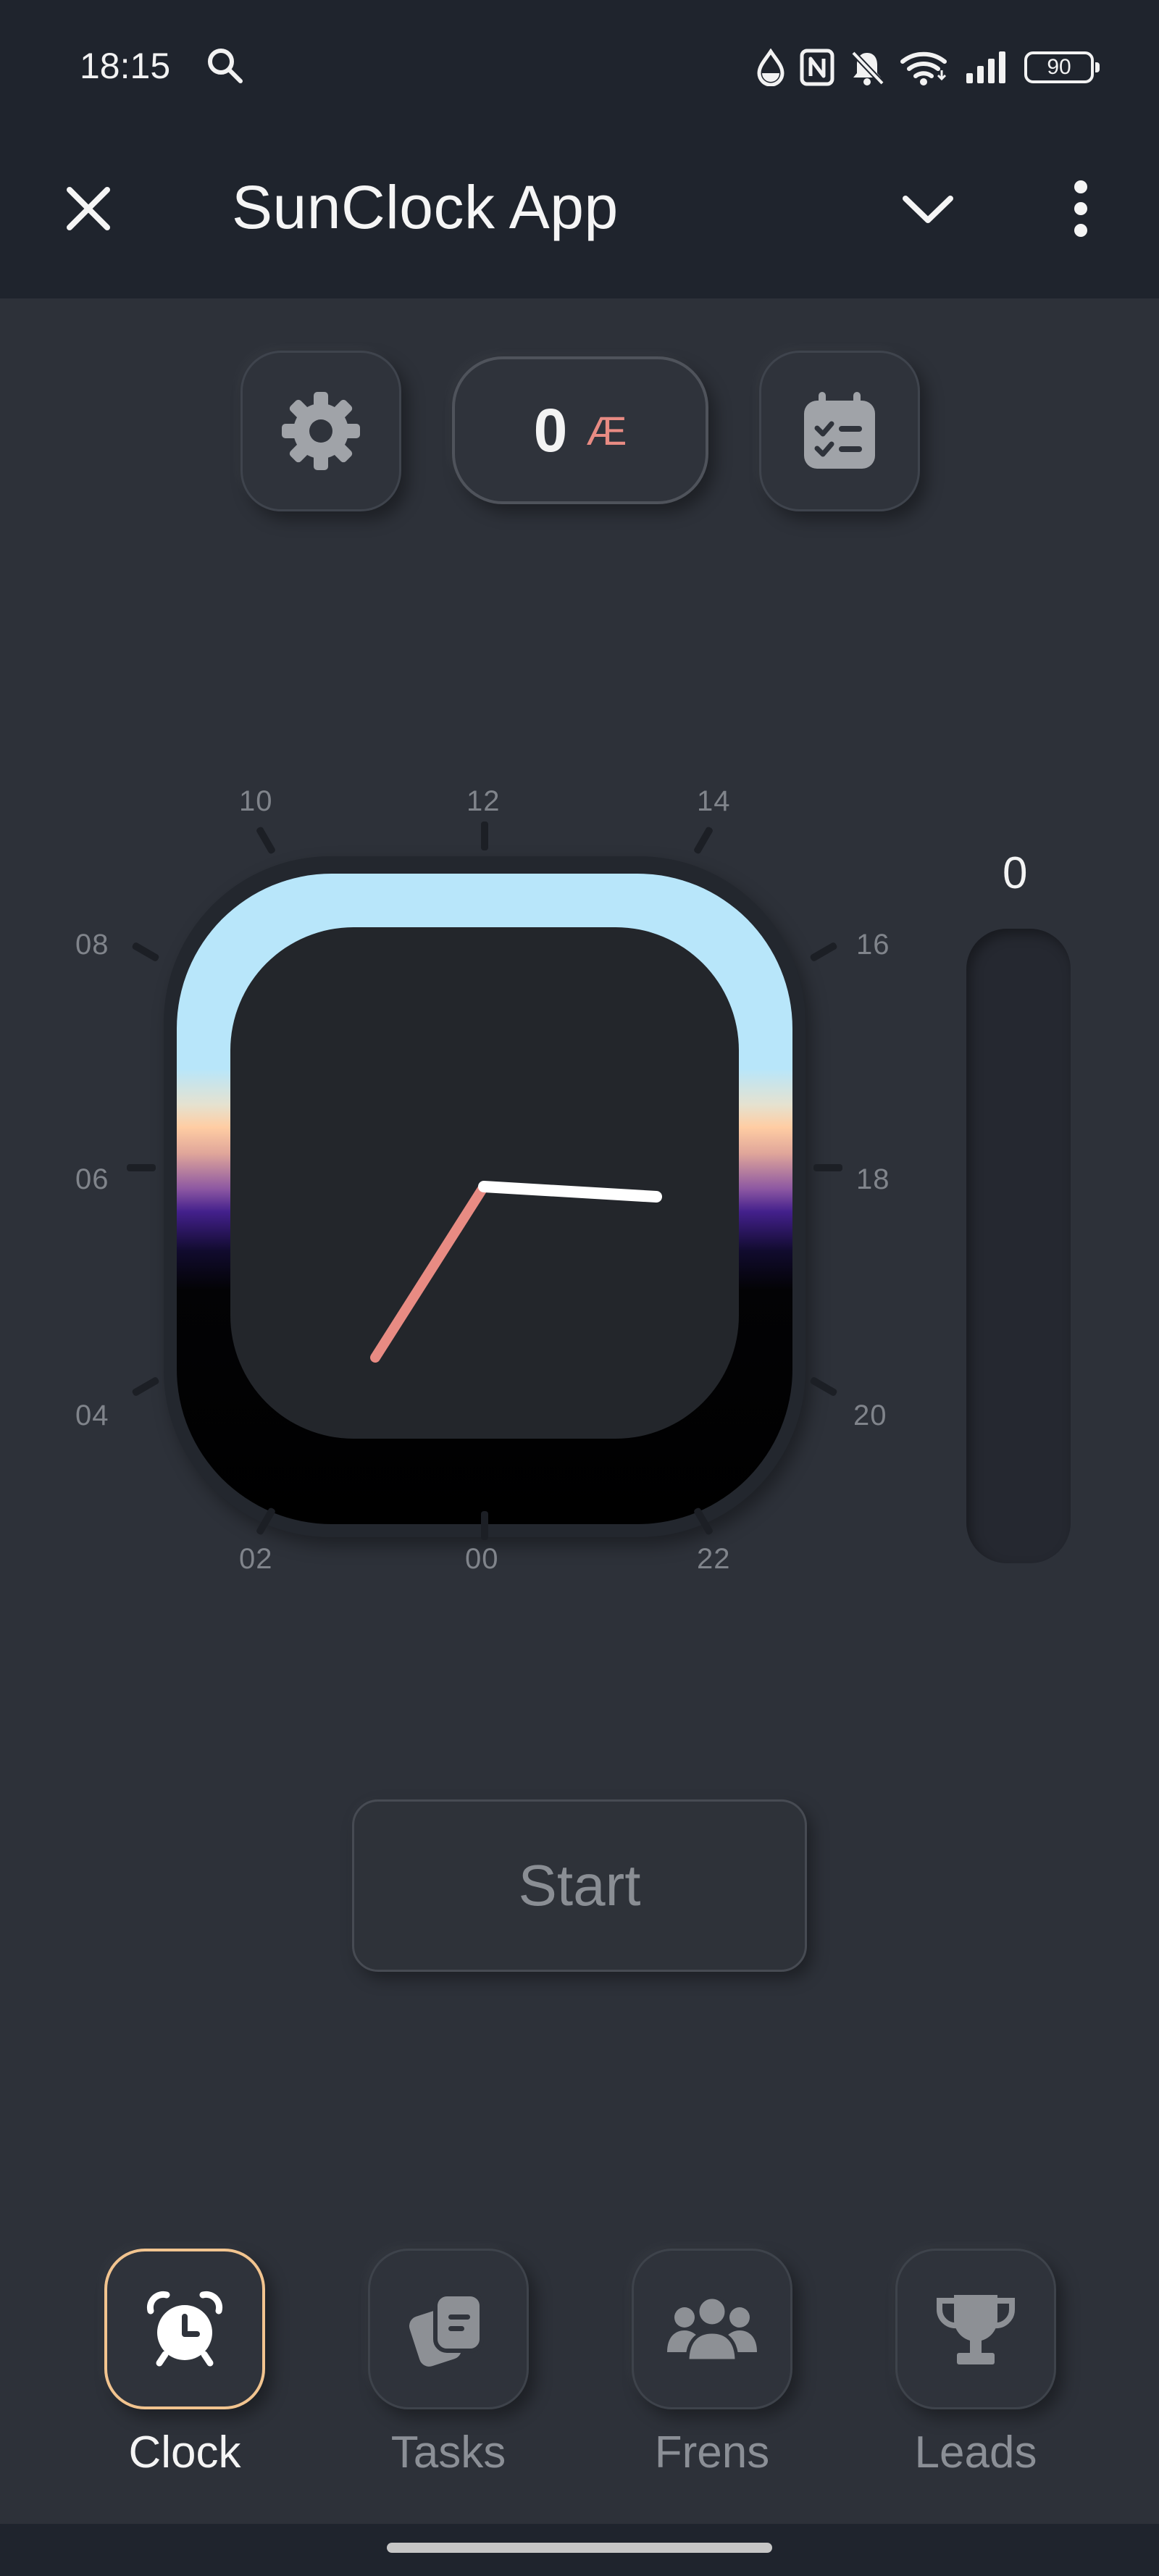 The width and height of the screenshot is (1159, 2576). Describe the element at coordinates (1015, 873) in the screenshot. I see `meter-value: 0` at that location.